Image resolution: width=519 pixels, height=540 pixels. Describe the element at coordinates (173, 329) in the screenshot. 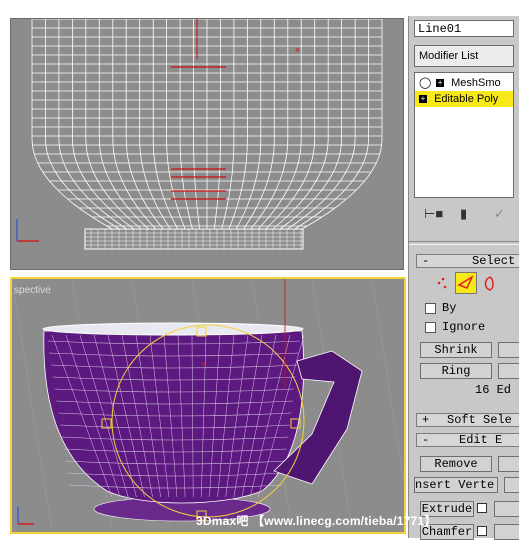

I see `cup-rim` at that location.